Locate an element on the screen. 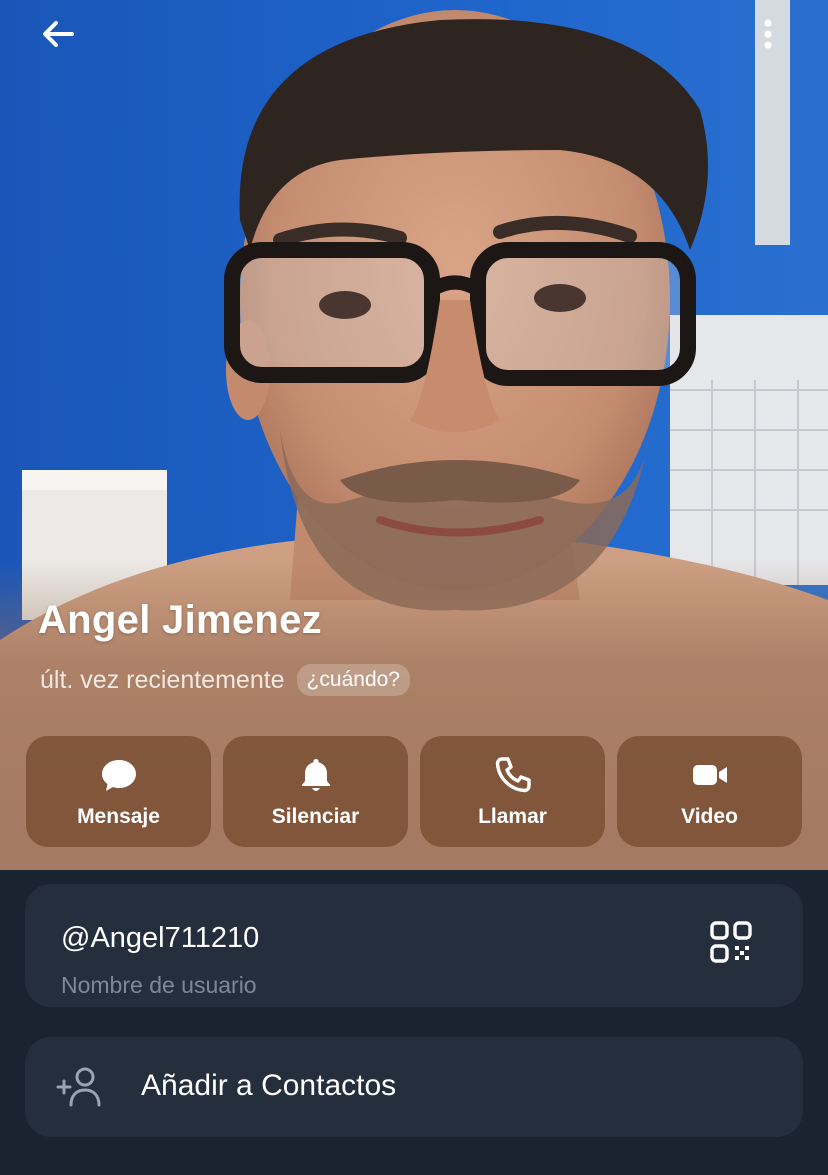 The height and width of the screenshot is (1175, 828). bell-icon is located at coordinates (315, 774).